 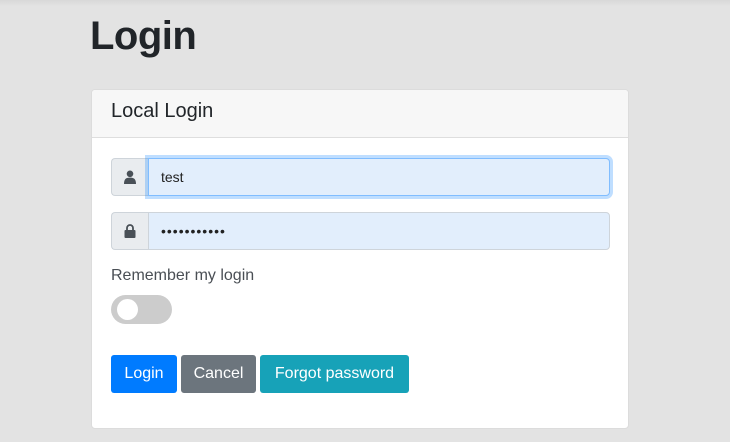 What do you see at coordinates (360, 114) in the screenshot?
I see `card-header: Local Login` at bounding box center [360, 114].